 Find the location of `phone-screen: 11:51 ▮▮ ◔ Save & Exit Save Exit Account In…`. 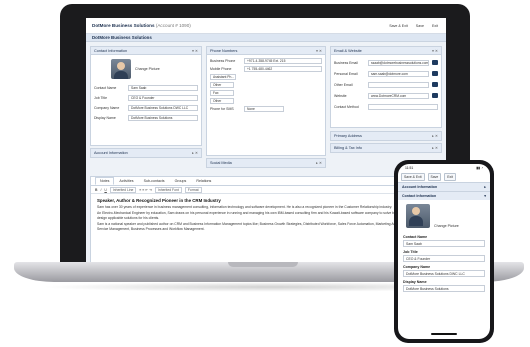

phone-screen: 11:51 ▮▮ ◔ Save & Exit Save Exit Account In… is located at coordinates (444, 251).